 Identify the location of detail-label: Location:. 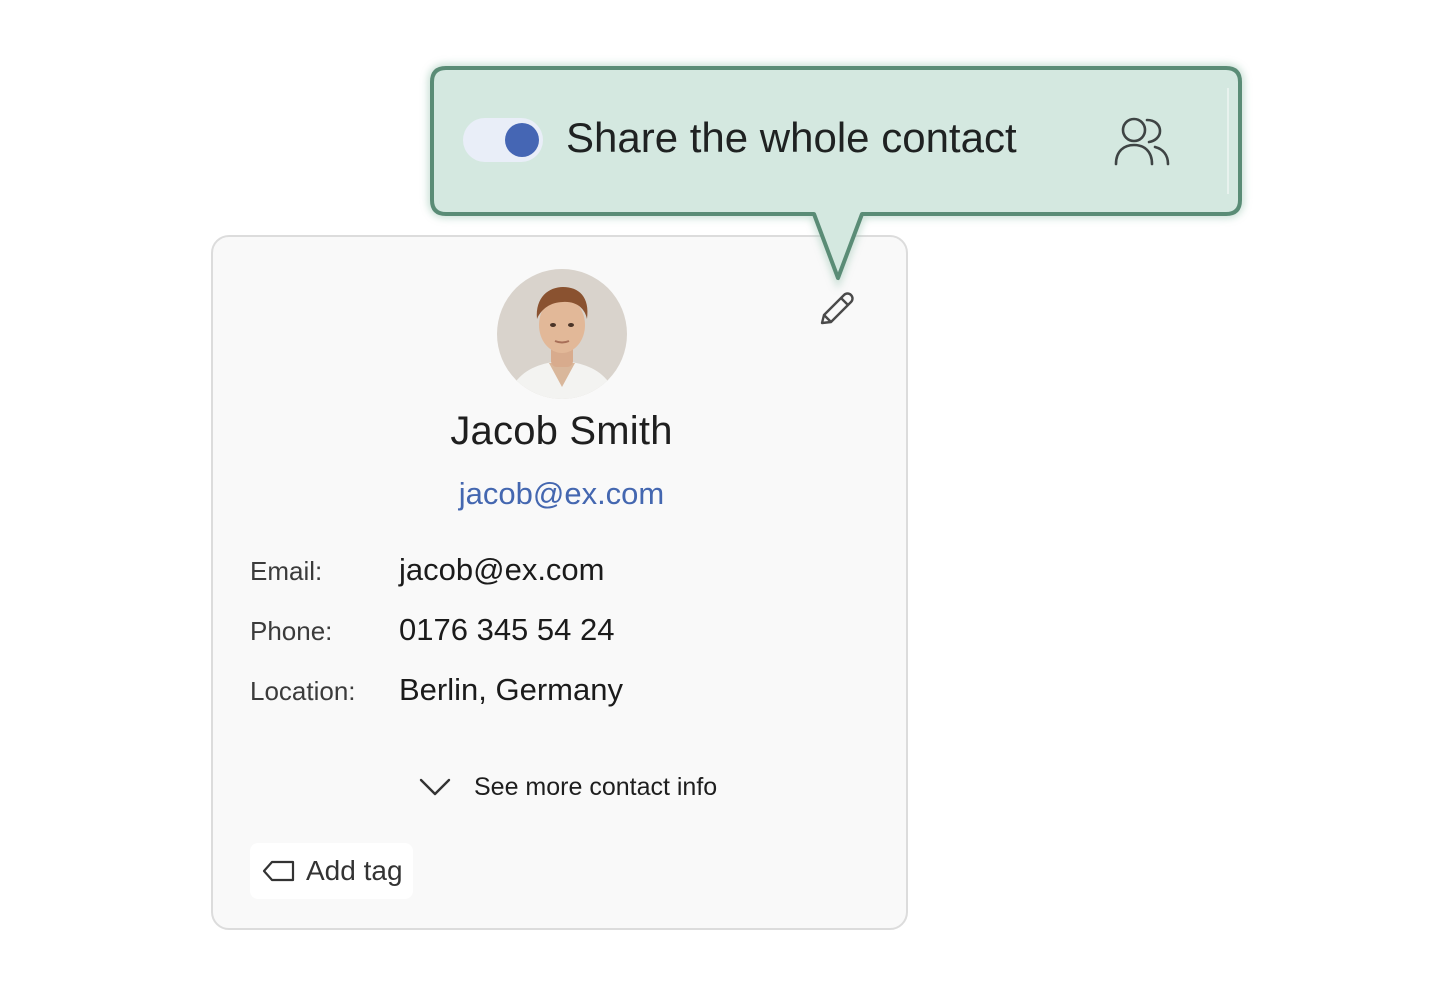
(303, 691).